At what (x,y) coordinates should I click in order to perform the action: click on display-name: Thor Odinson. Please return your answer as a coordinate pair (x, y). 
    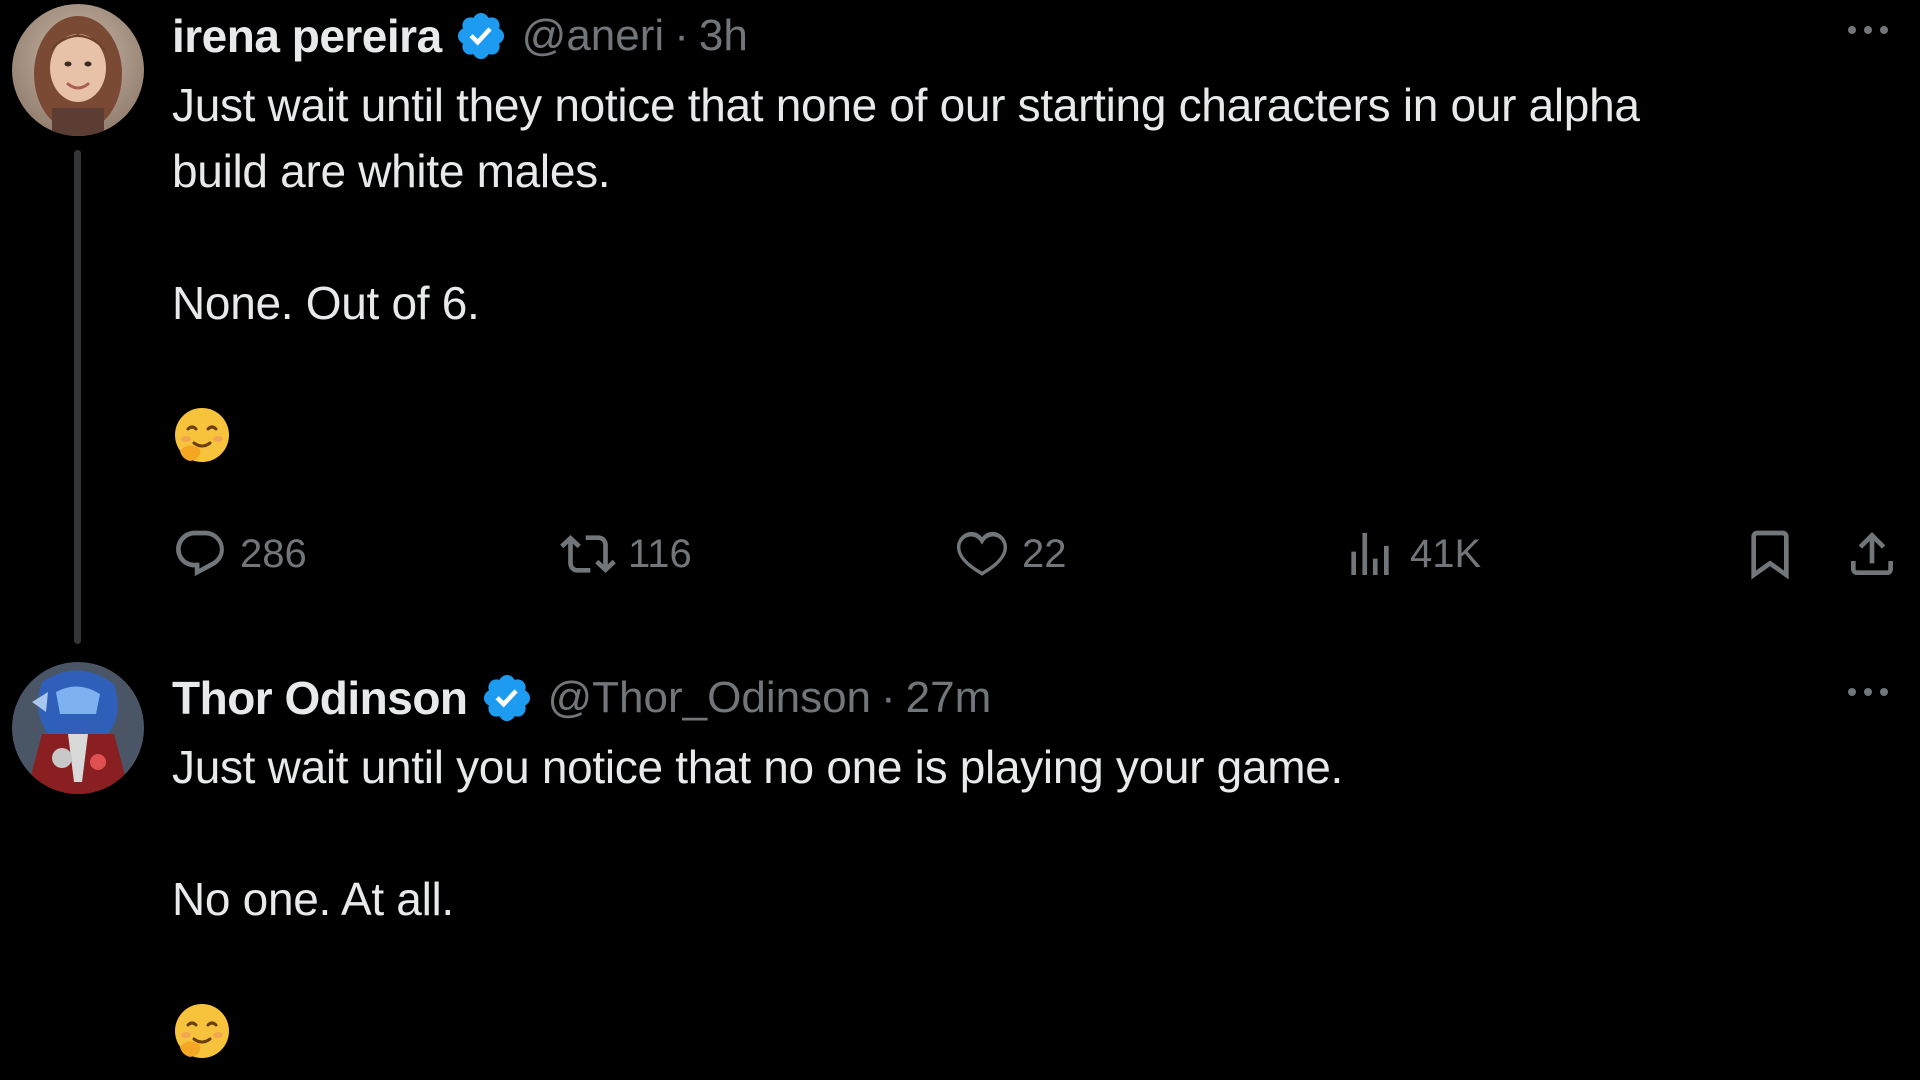
    Looking at the image, I should click on (320, 698).